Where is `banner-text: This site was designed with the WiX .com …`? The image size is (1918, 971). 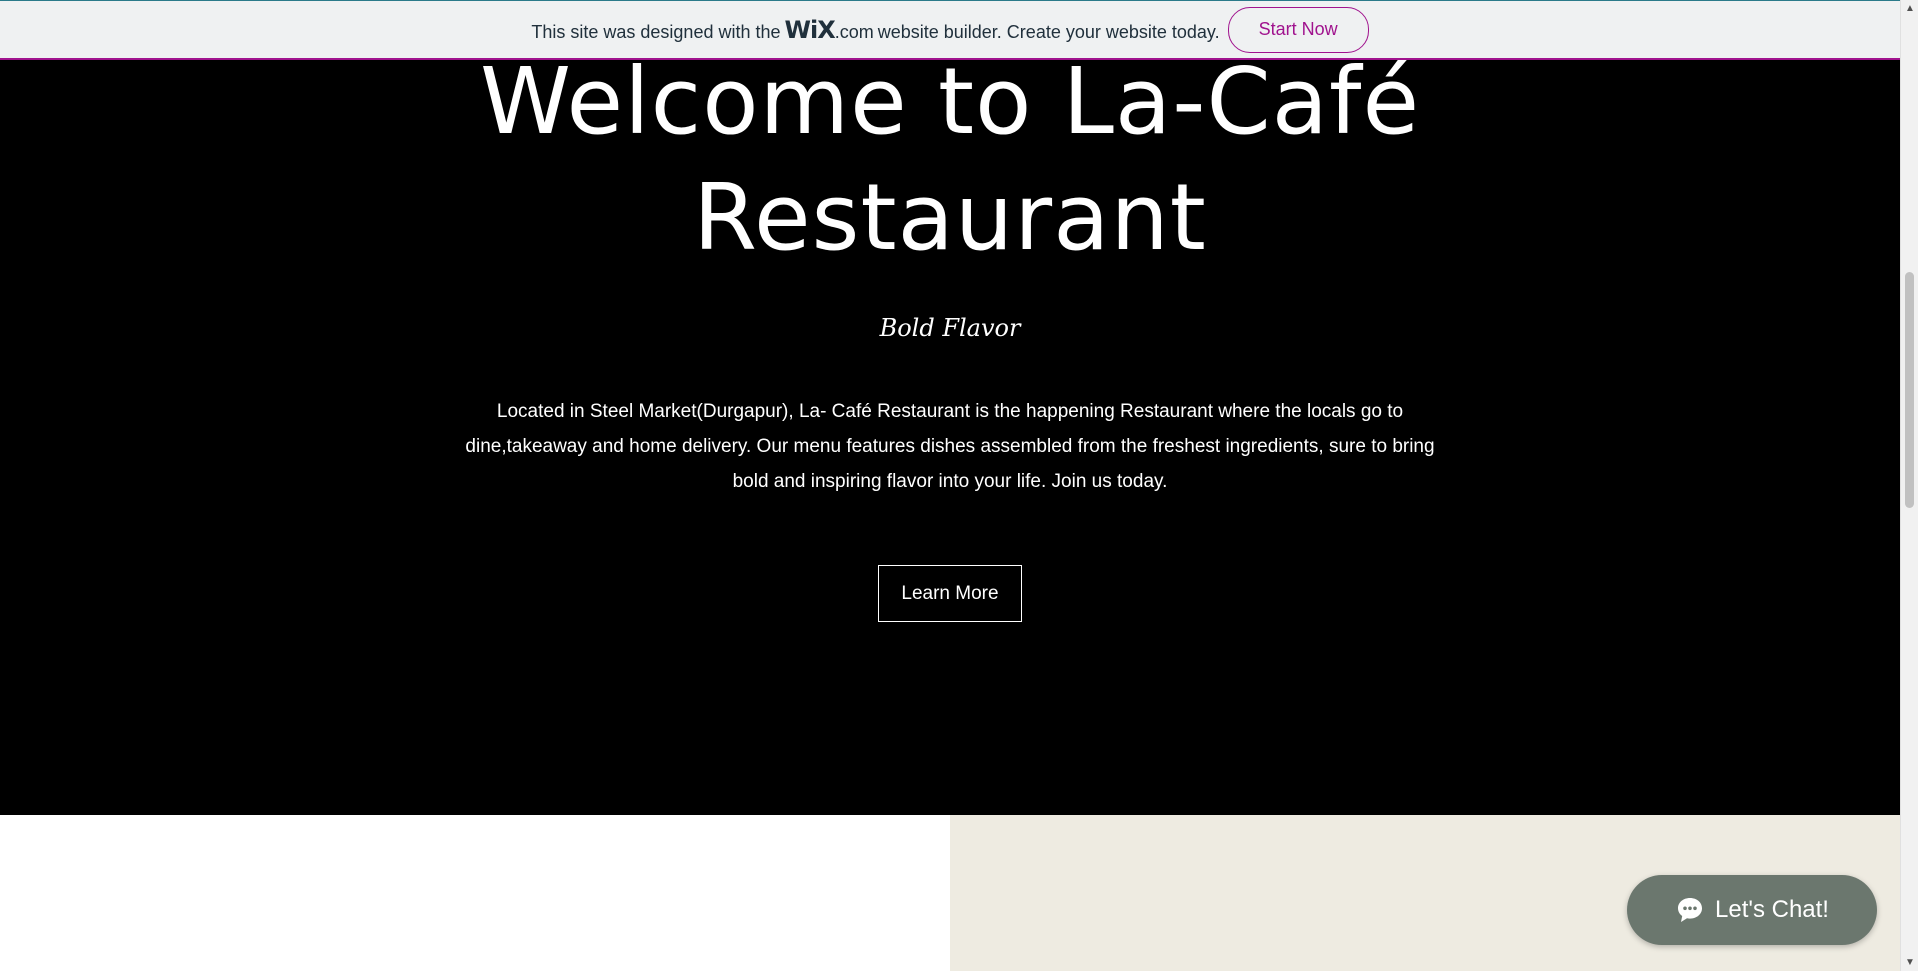 banner-text: This site was designed with the WiX .com … is located at coordinates (875, 30).